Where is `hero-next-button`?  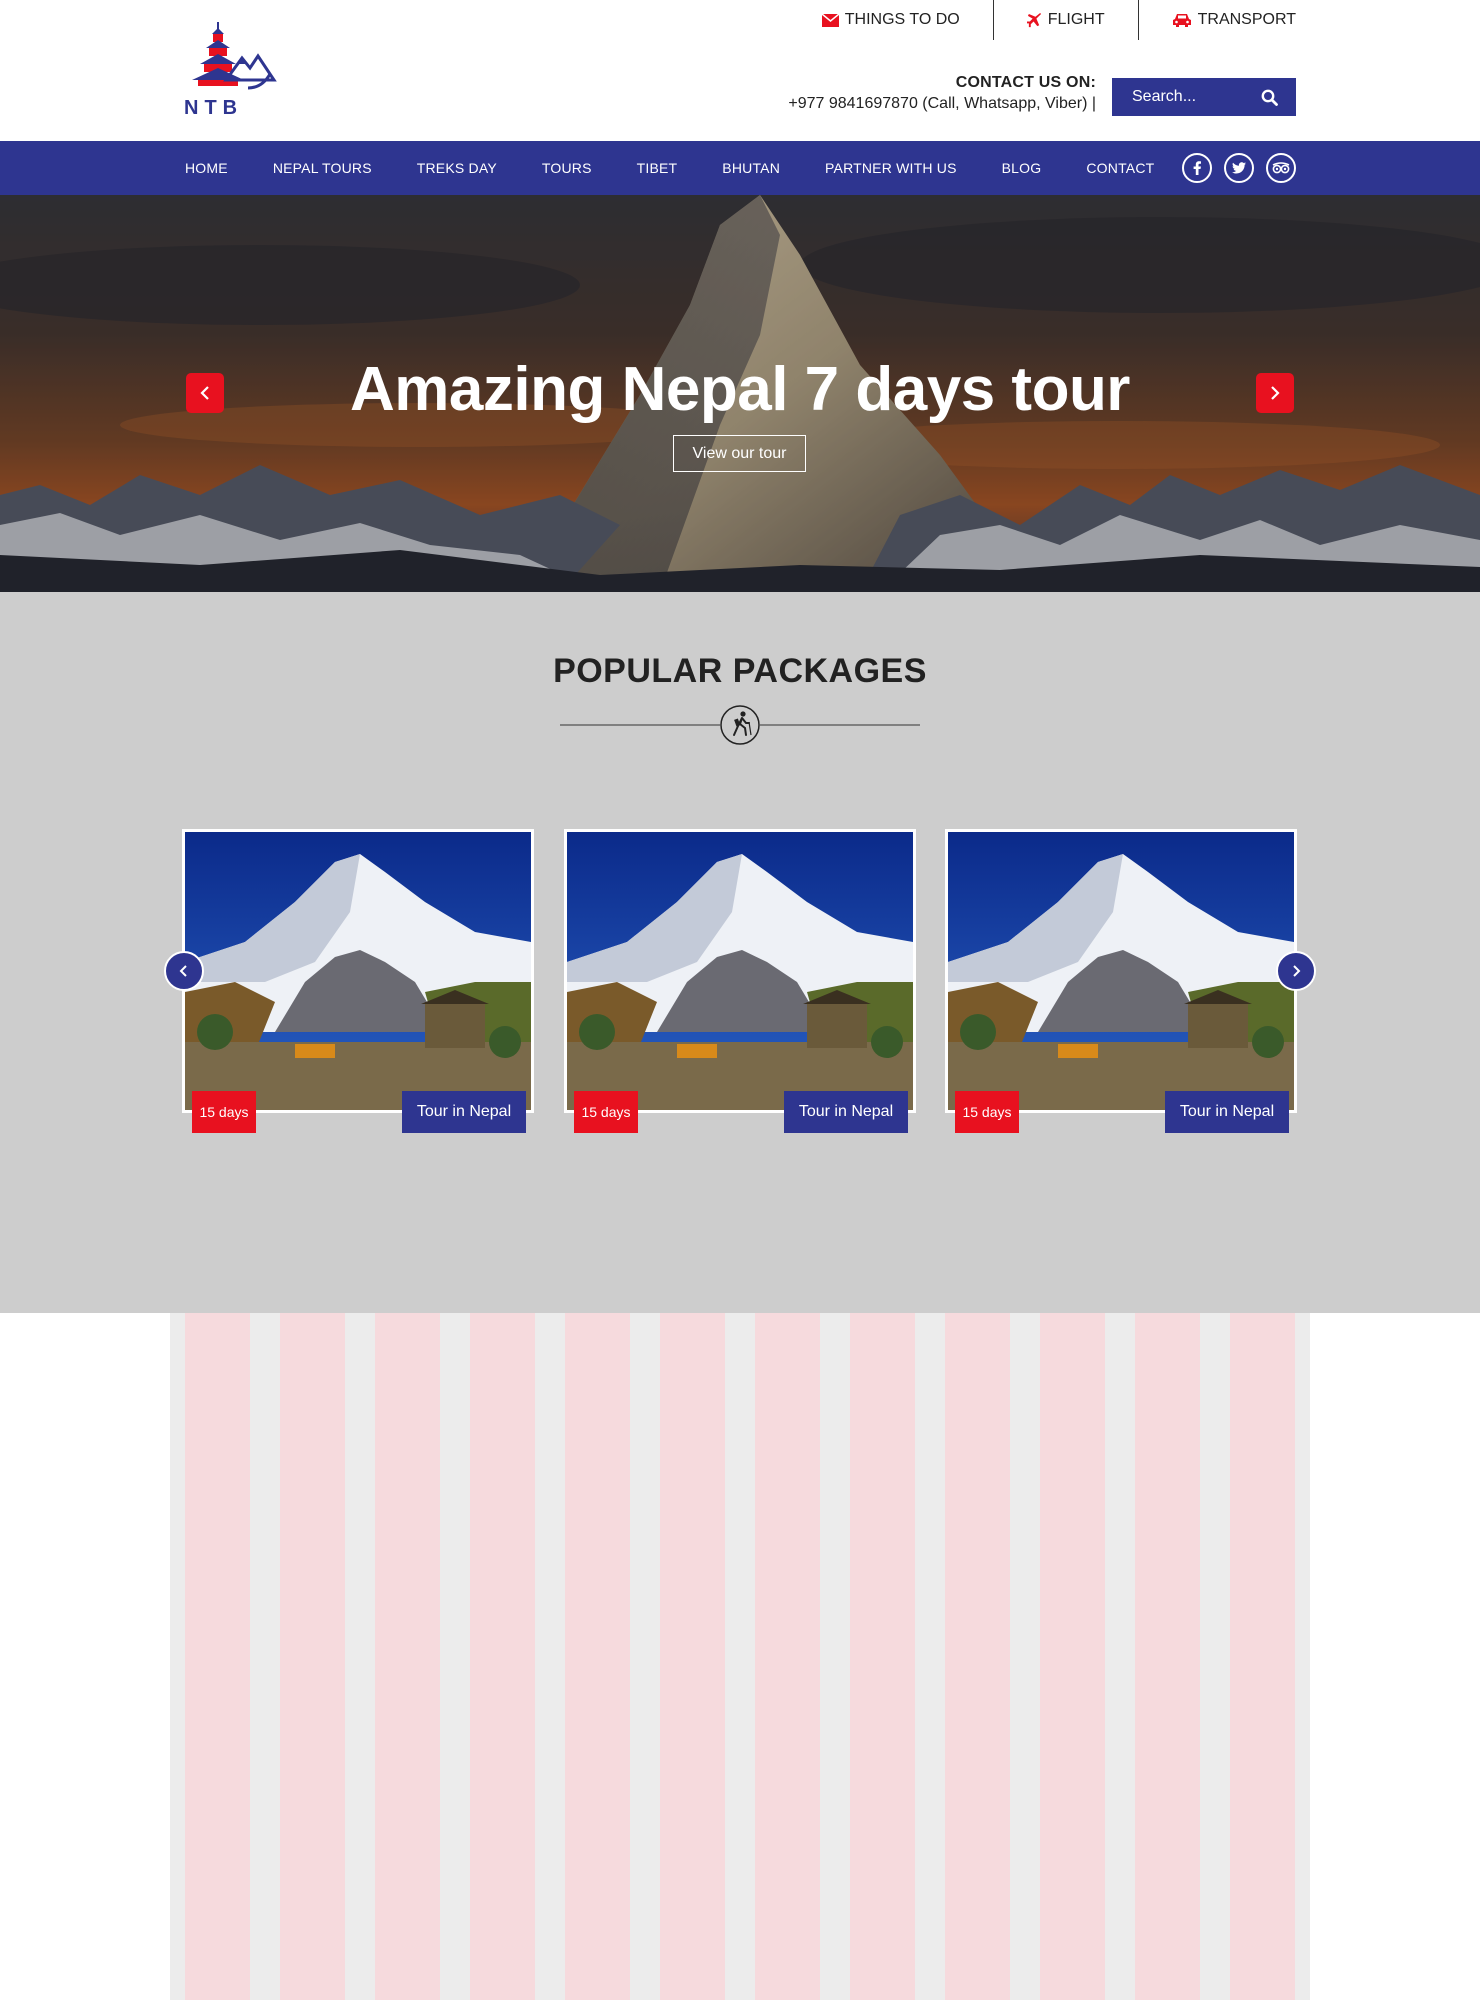 hero-next-button is located at coordinates (1275, 393).